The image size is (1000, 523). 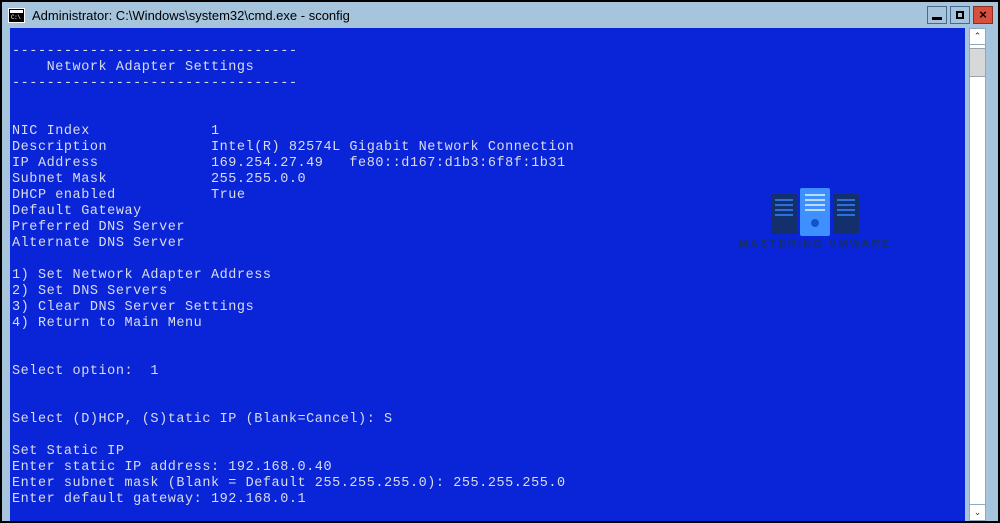 I want to click on chevron-up-icon: ⌃, so click(x=977, y=36).